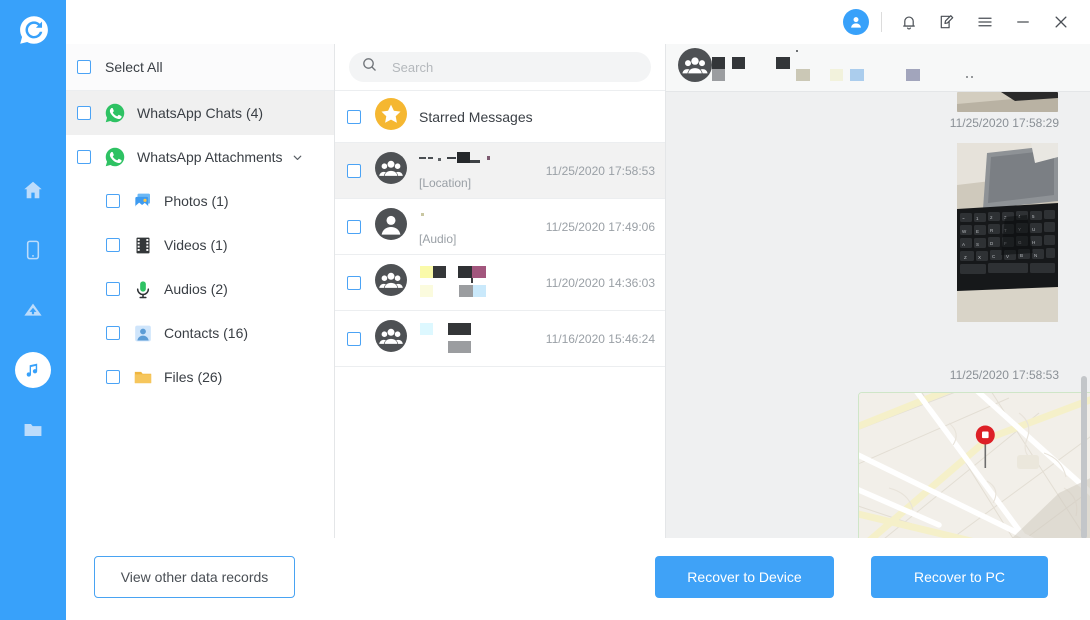 This screenshot has height=620, width=1090. Describe the element at coordinates (600, 282) in the screenshot. I see `message-3-time: 11/20/2020 14:36:03` at that location.